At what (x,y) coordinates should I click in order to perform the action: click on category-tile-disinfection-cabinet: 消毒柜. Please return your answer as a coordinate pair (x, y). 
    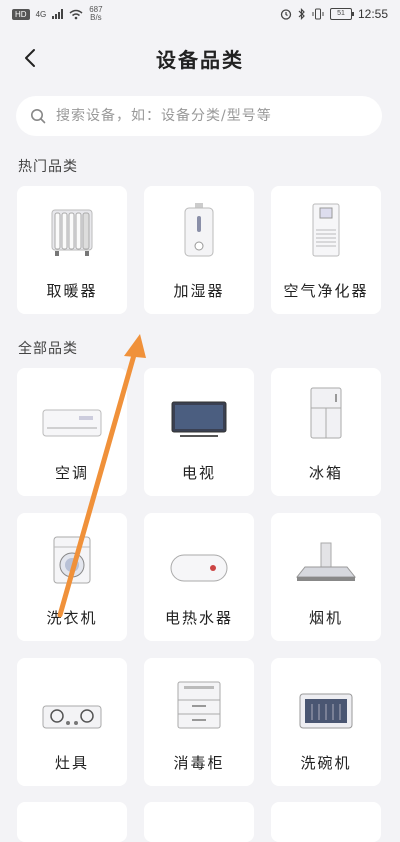
    Looking at the image, I should click on (199, 722).